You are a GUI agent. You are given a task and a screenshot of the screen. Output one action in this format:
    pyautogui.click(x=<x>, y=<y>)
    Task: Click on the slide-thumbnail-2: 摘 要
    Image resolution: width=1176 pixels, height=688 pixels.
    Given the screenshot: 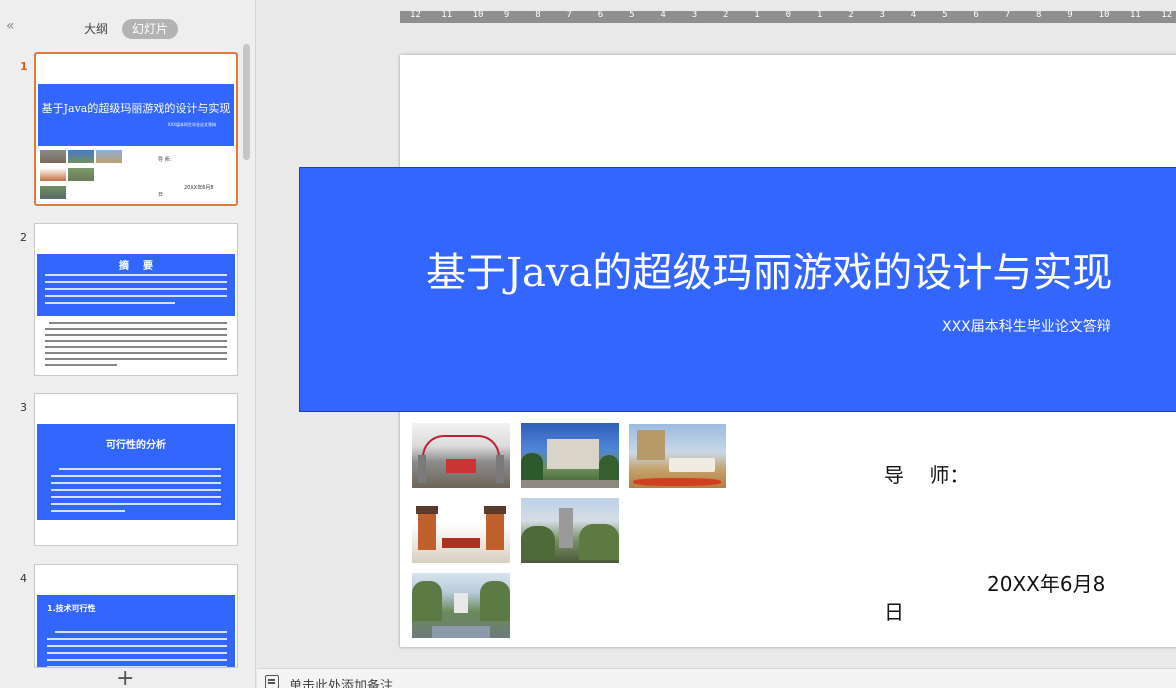 What is the action you would take?
    pyautogui.click(x=136, y=299)
    